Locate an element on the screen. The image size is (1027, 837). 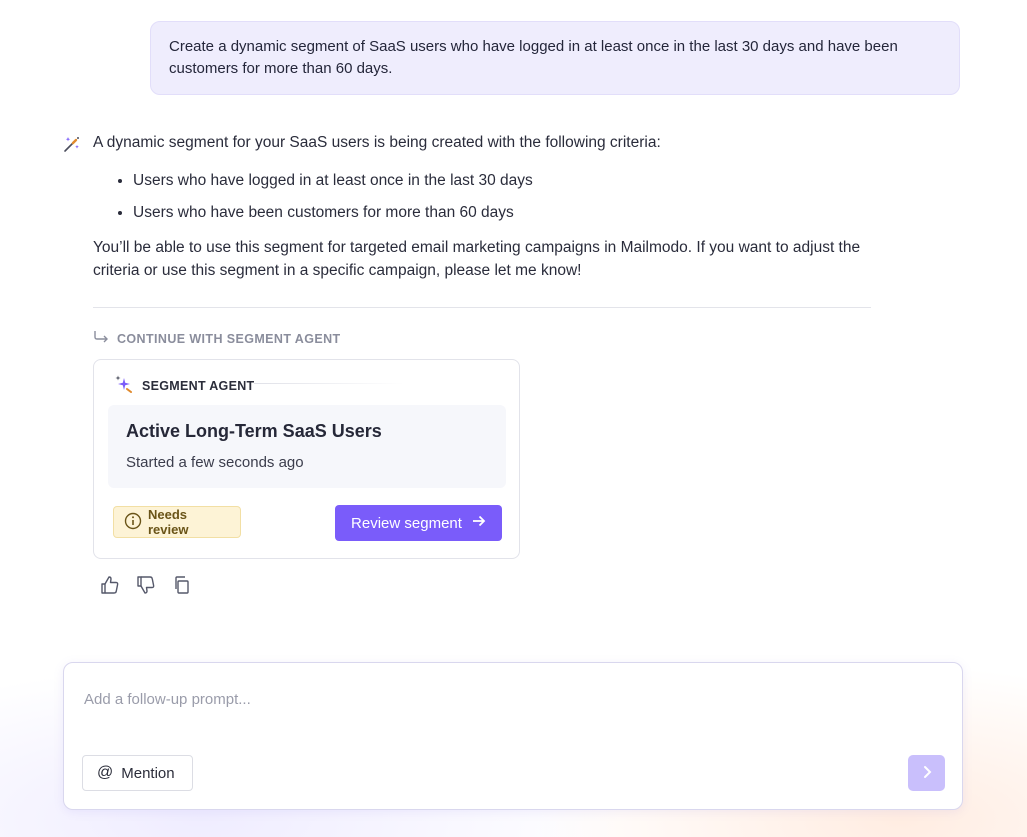
review-segment-button: Review segment is located at coordinates (418, 523).